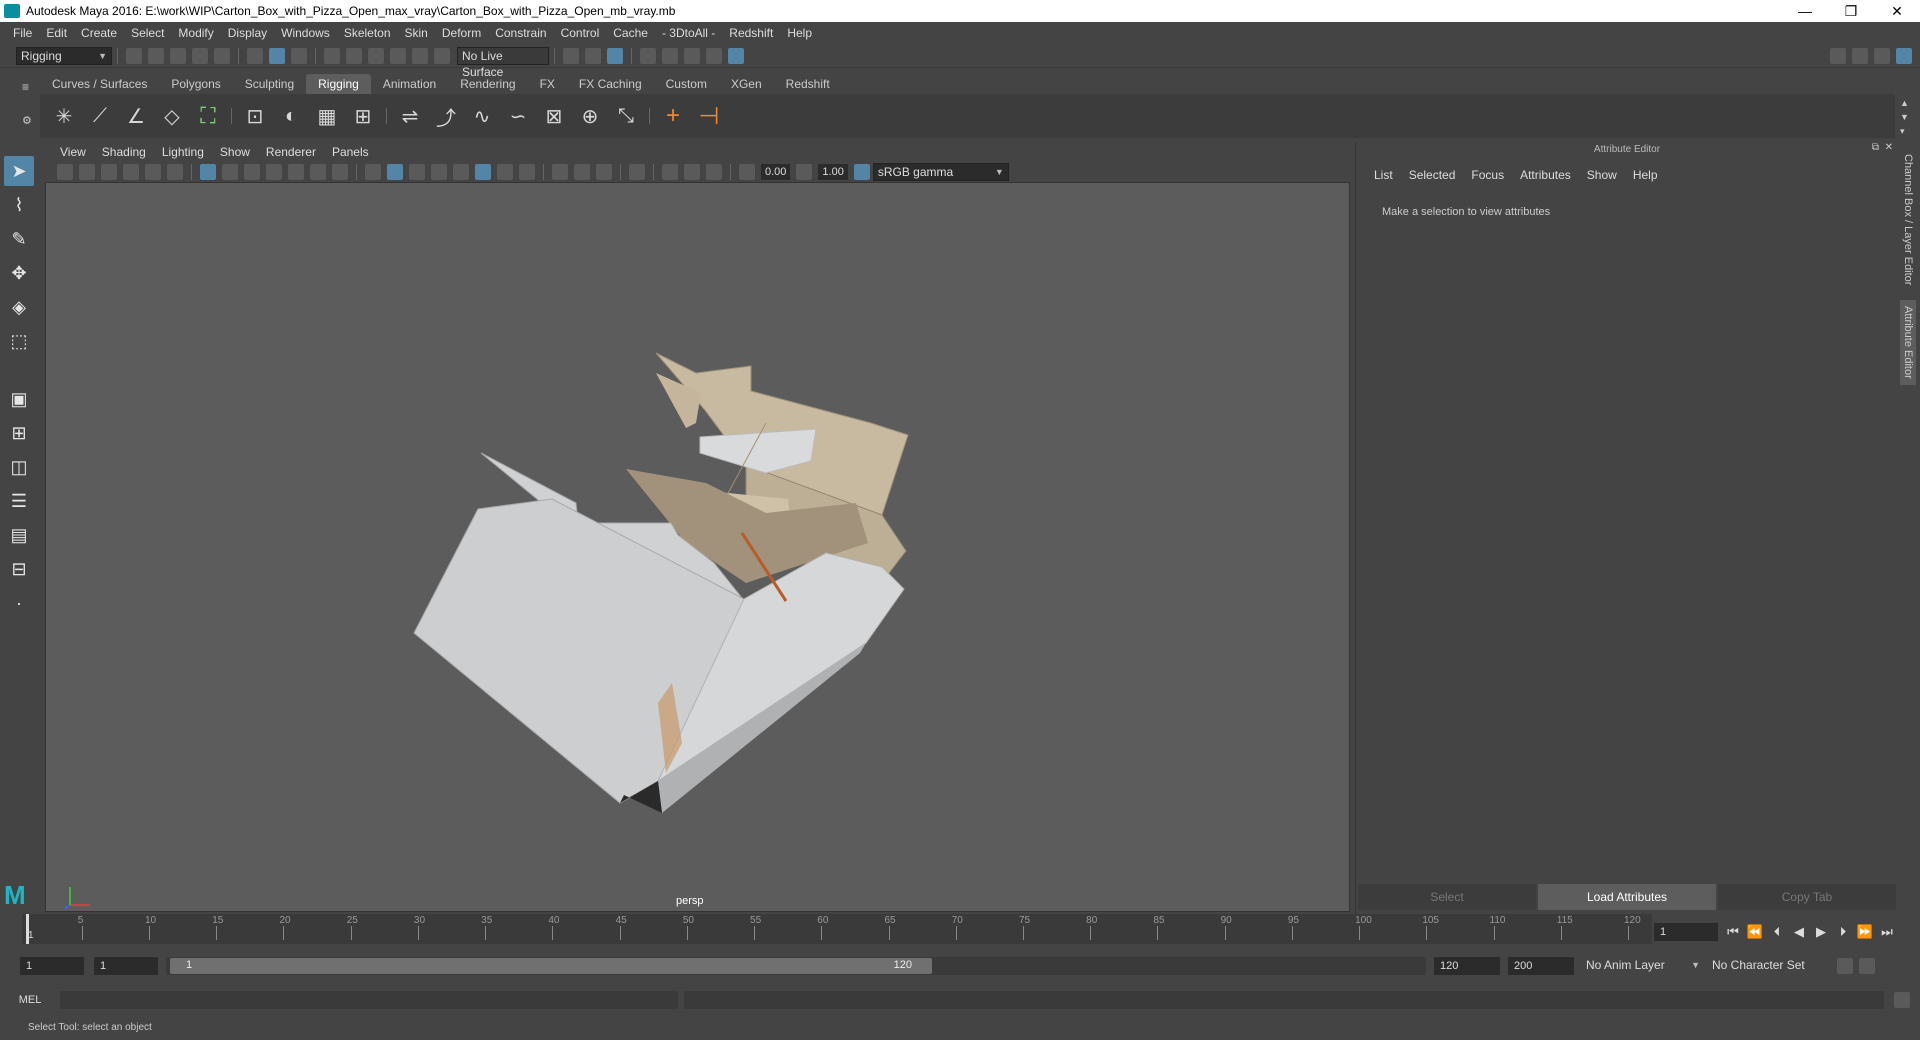  What do you see at coordinates (363, 116) in the screenshot?
I see `cluster-icon: ⊞` at bounding box center [363, 116].